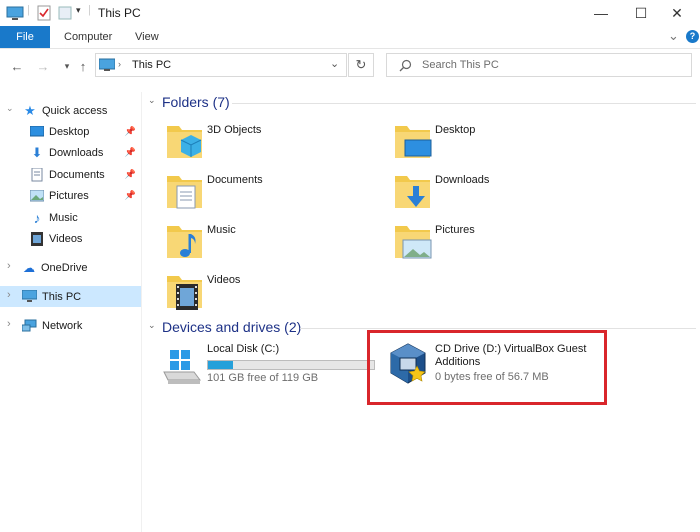  I want to click on drive-usage-bar, so click(291, 365).